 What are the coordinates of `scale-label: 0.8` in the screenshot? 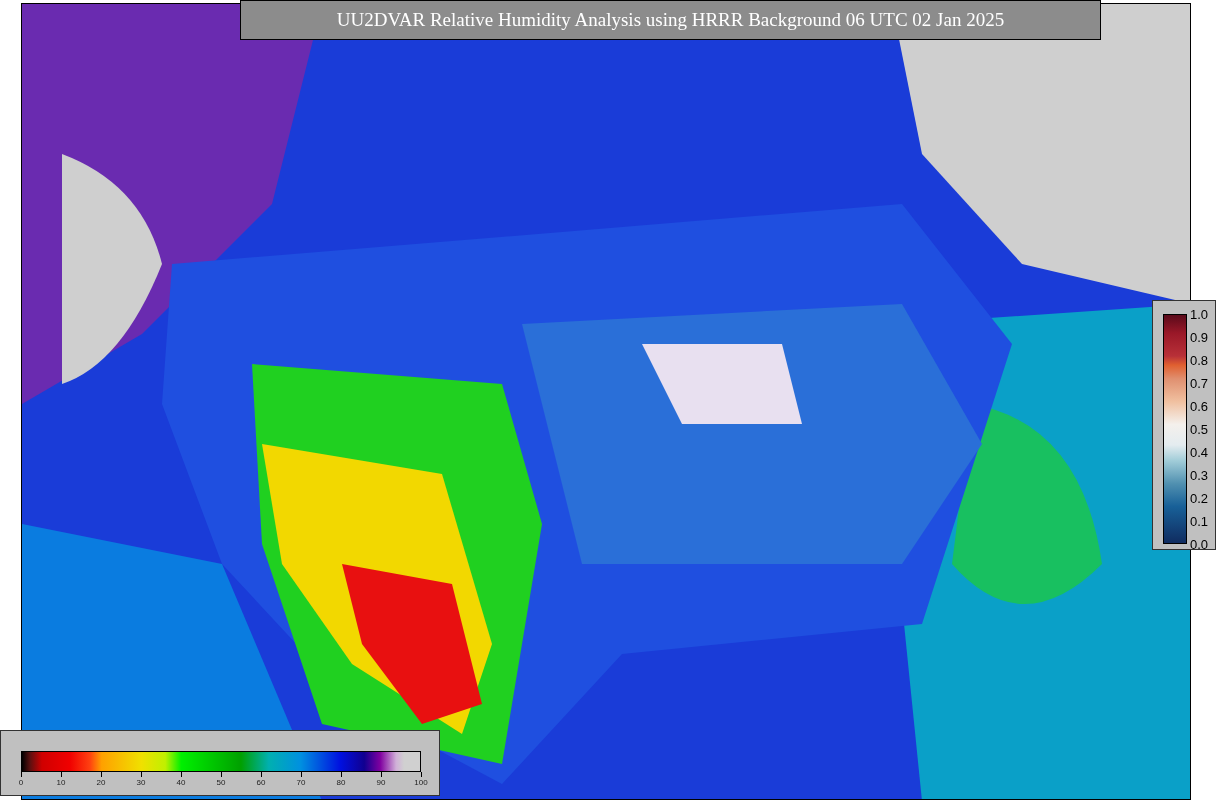 It's located at (1199, 360).